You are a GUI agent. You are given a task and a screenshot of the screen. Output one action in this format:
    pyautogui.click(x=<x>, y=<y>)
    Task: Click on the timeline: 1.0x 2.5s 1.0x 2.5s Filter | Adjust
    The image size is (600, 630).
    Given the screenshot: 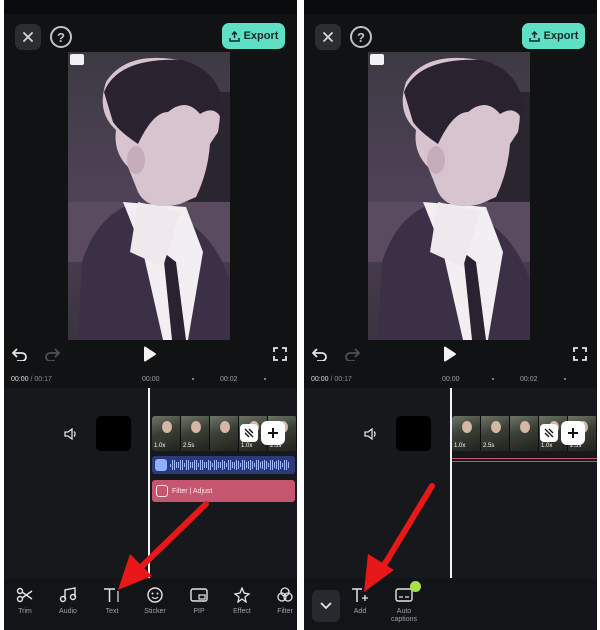 What is the action you would take?
    pyautogui.click(x=150, y=483)
    